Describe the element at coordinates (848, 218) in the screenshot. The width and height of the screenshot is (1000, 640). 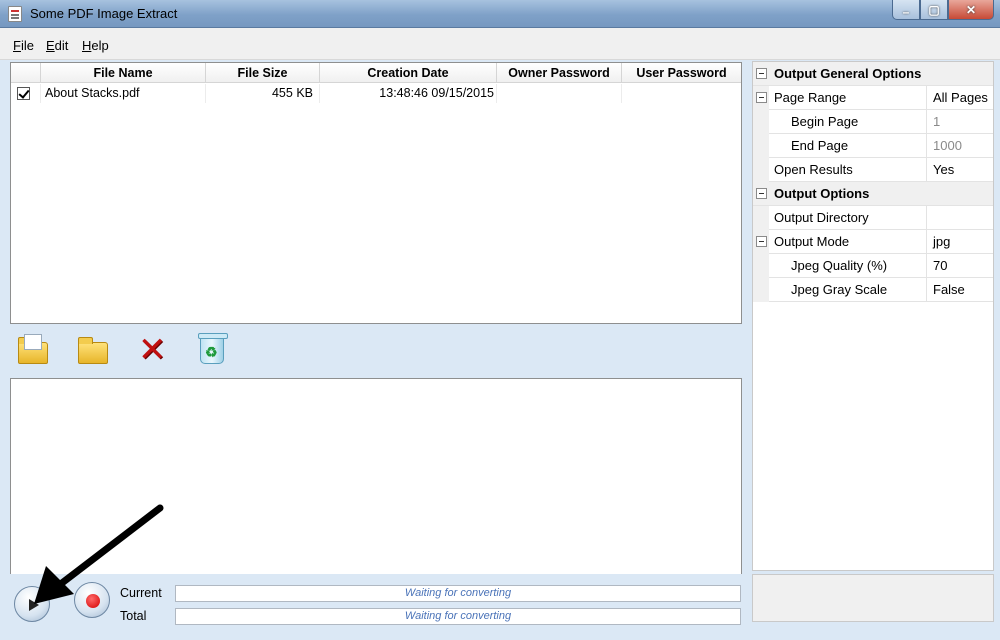
I see `prop-name: Output Directory` at that location.